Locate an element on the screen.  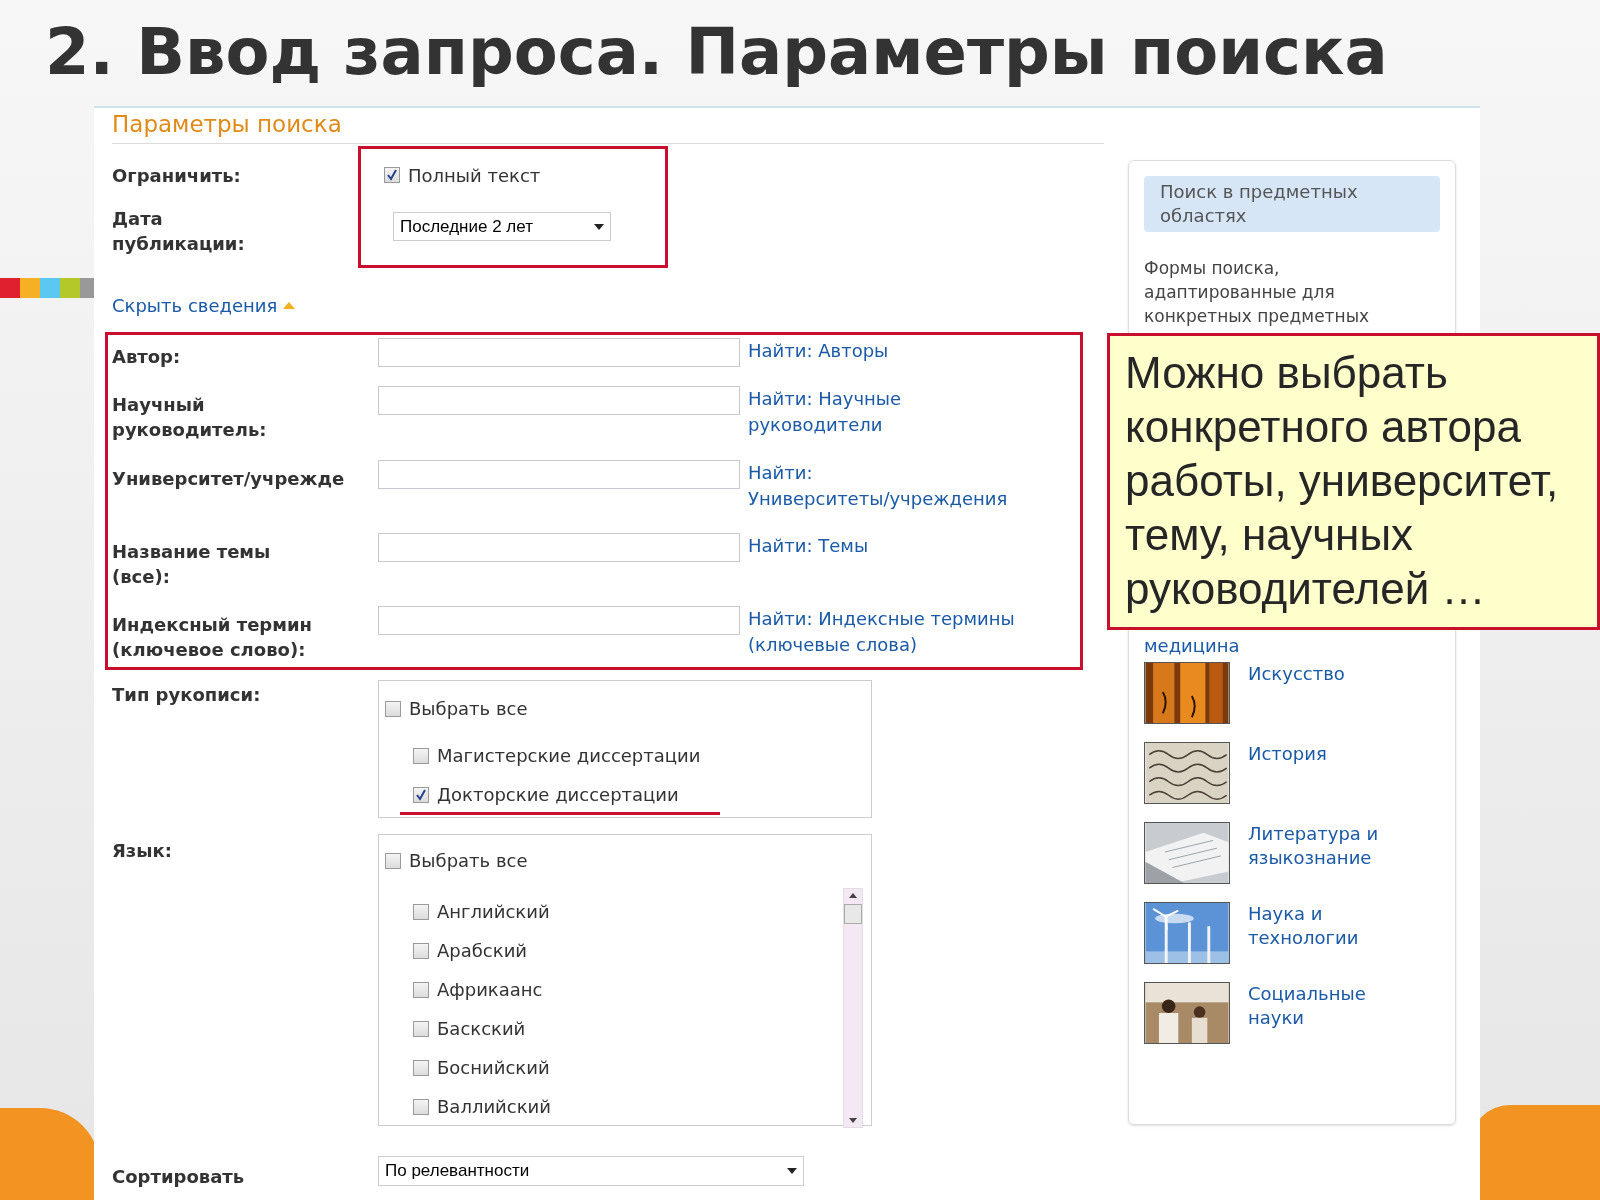
subject-link: Социальные науки is located at coordinates (1307, 1022).